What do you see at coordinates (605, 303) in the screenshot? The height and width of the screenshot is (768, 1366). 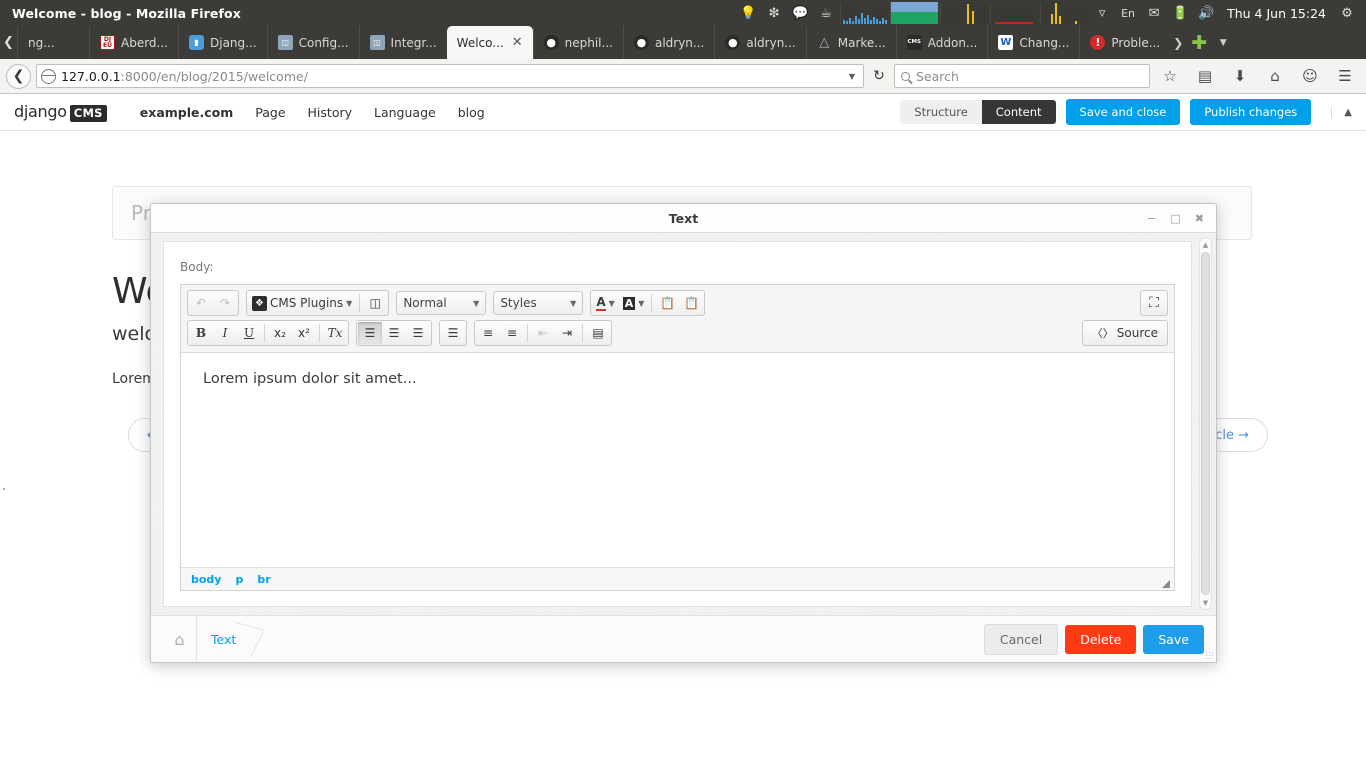 I see `text-color-icon: A ▼` at bounding box center [605, 303].